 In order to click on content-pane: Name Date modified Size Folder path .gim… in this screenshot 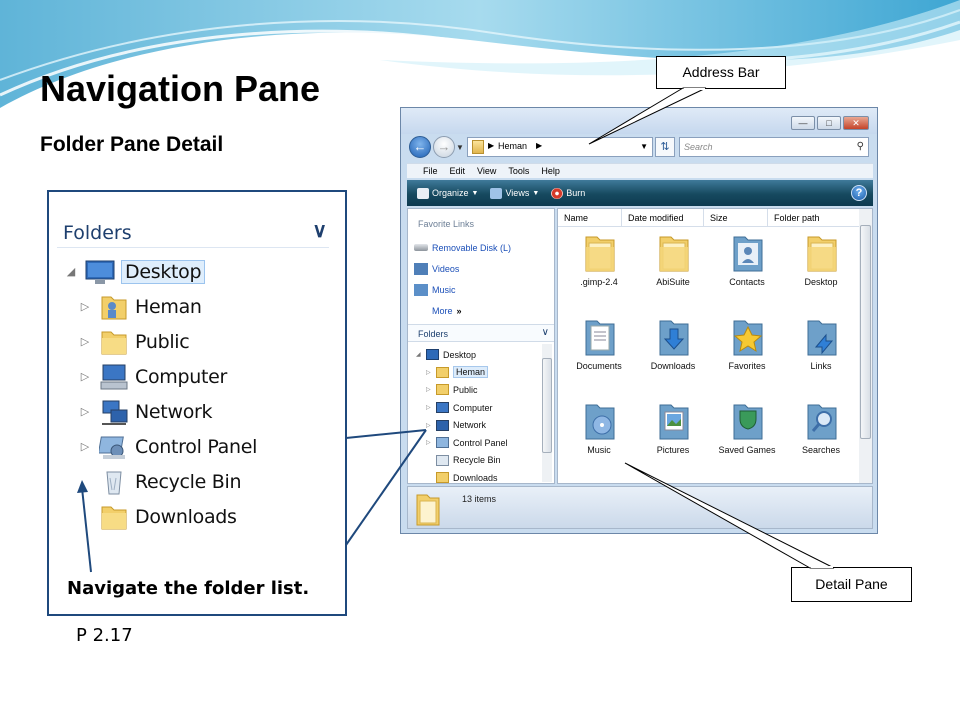, I will do `click(715, 346)`.